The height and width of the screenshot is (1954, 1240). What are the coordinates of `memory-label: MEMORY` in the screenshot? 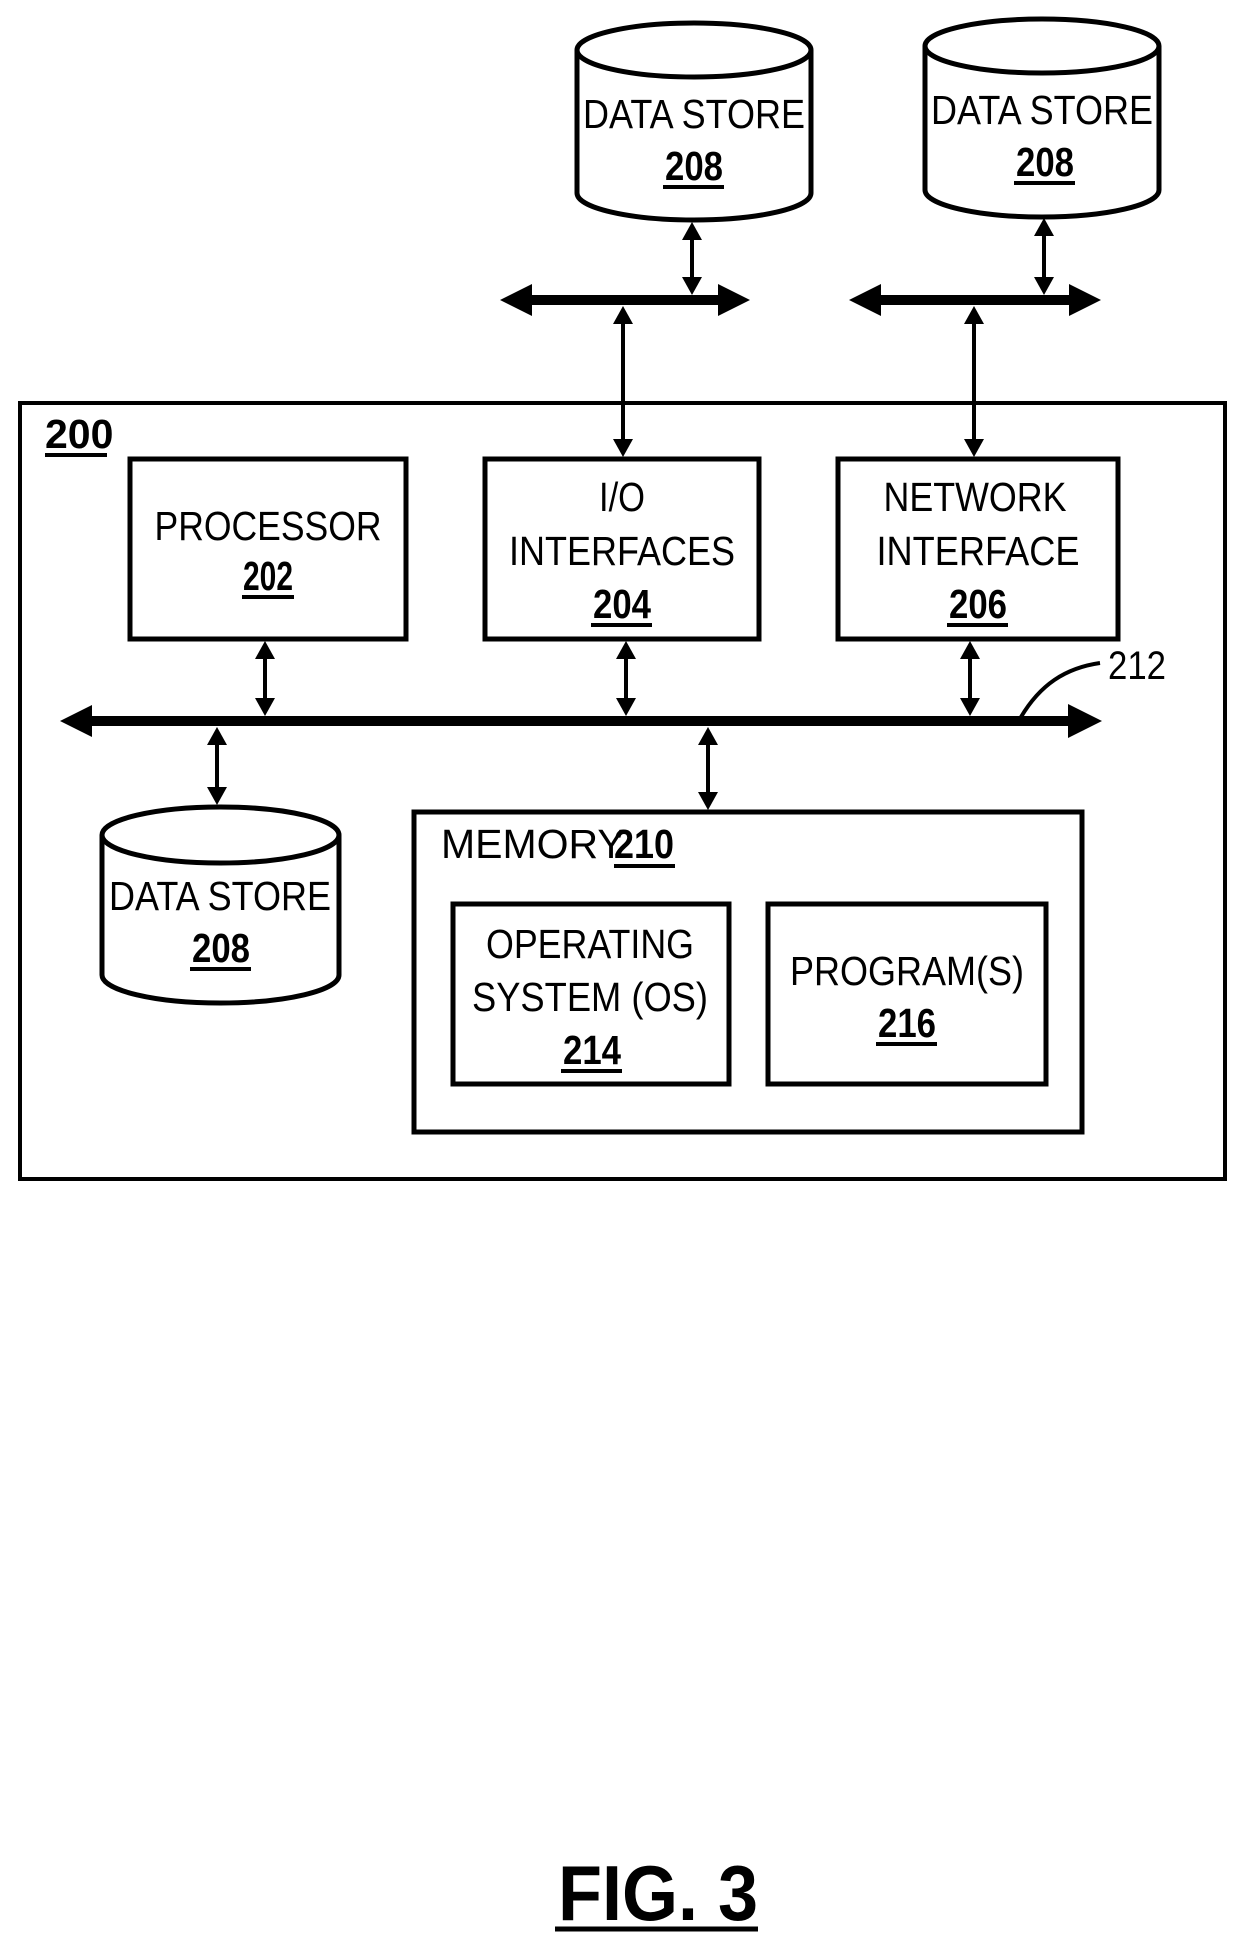 It's located at (533, 844).